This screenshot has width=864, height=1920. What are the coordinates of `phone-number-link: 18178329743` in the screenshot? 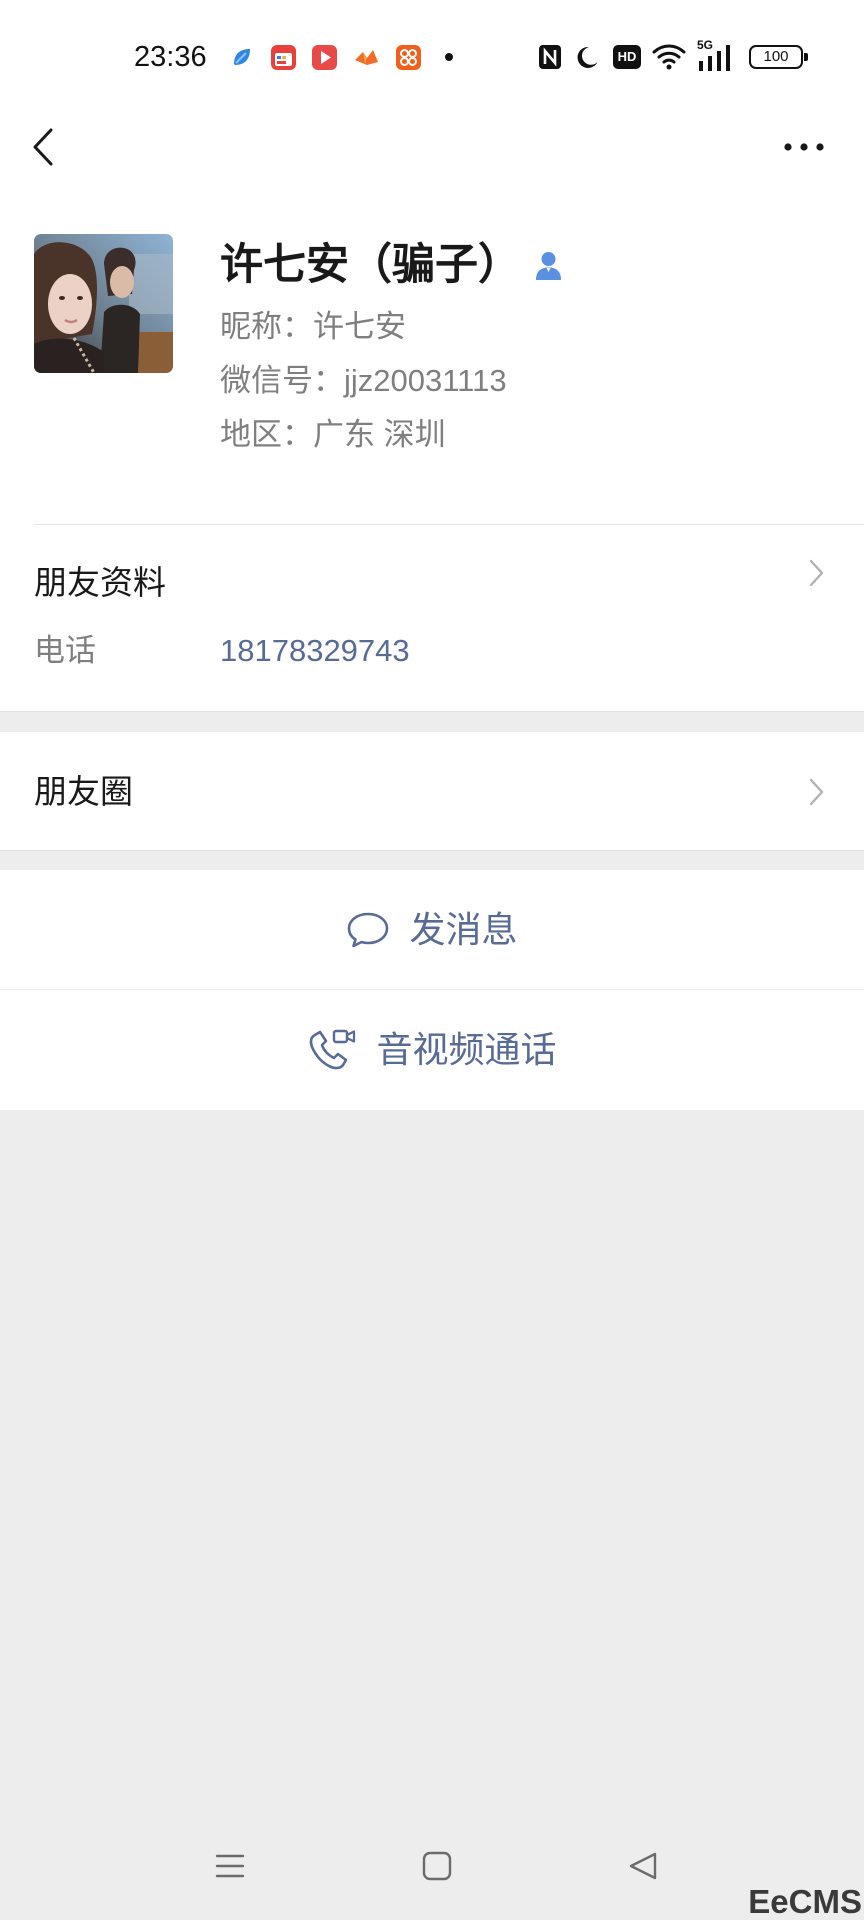 It's located at (315, 651).